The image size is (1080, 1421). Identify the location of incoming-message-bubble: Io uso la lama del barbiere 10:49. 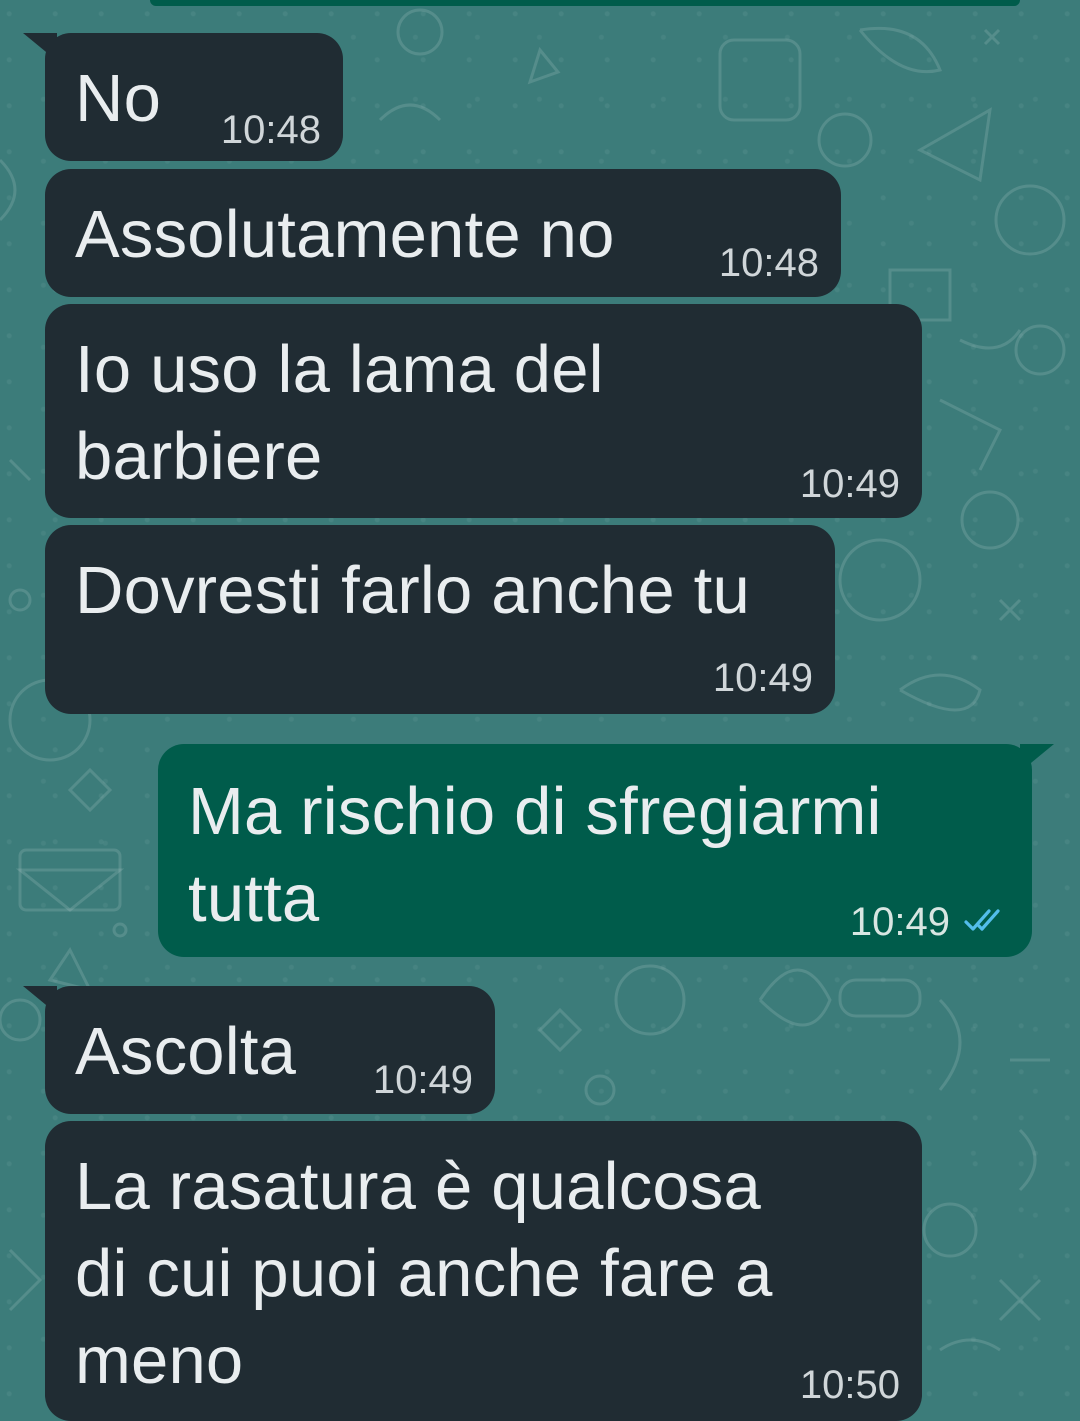
(483, 411).